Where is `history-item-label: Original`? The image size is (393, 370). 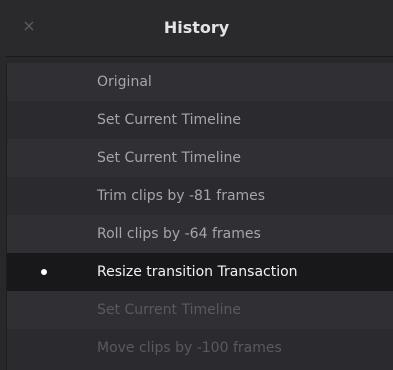
history-item-label: Original is located at coordinates (124, 82).